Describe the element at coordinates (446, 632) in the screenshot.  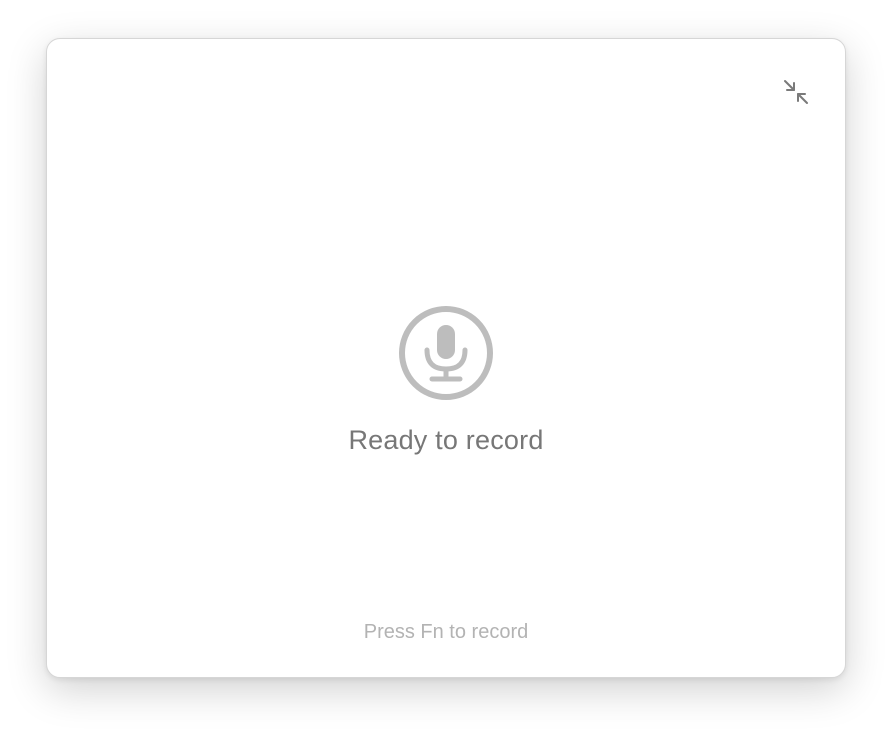
I see `hint-label: Press Fn to record` at that location.